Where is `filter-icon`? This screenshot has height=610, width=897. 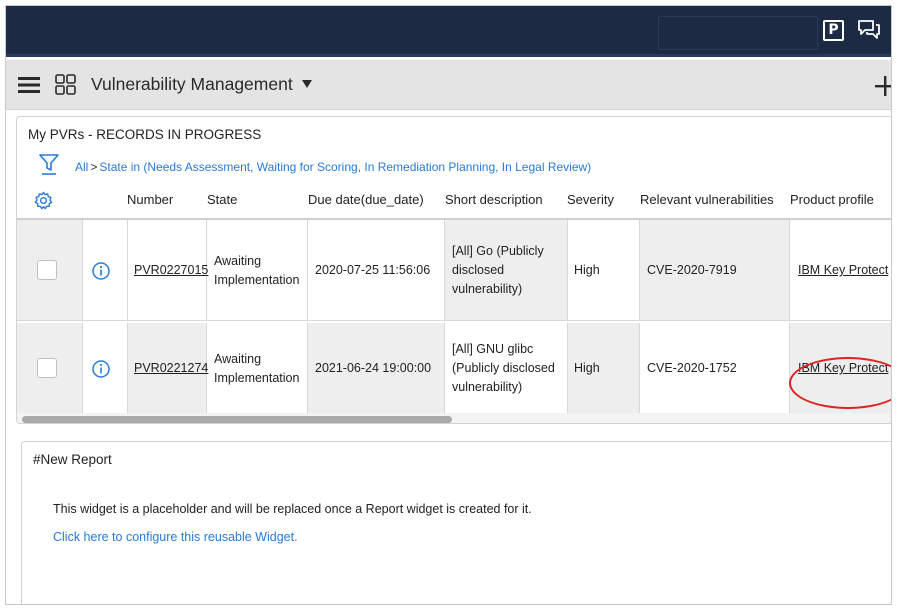
filter-icon is located at coordinates (49, 165).